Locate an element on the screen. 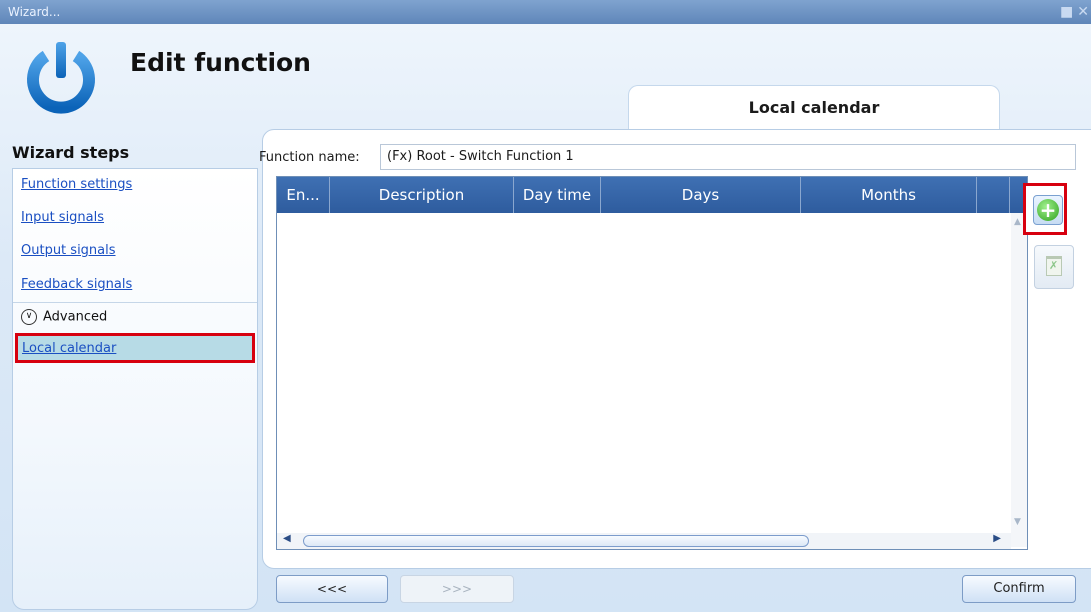 The image size is (1091, 612). sidebar-item-label: Local calendar is located at coordinates (69, 348).